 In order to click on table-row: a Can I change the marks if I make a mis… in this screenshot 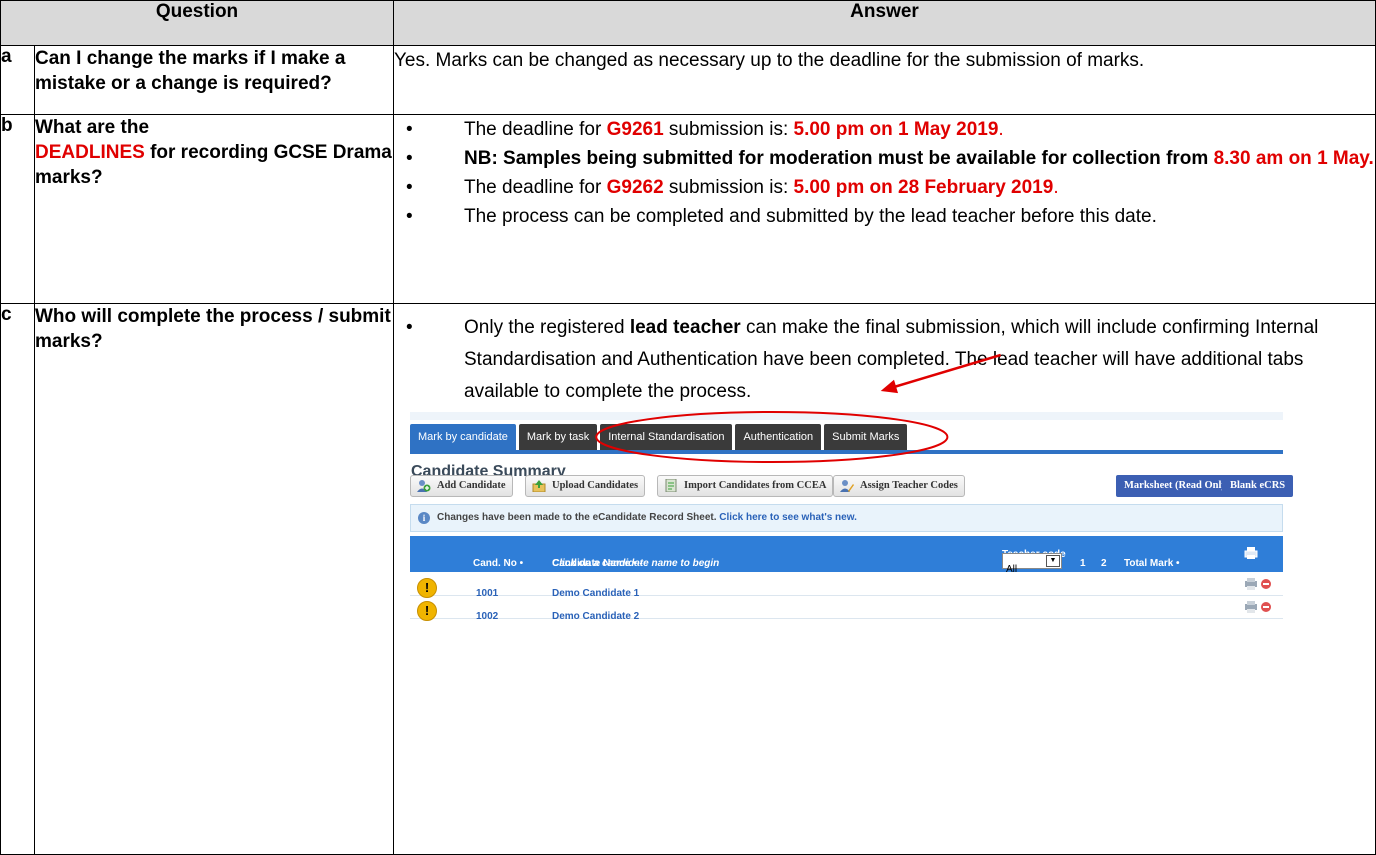, I will do `click(688, 80)`.